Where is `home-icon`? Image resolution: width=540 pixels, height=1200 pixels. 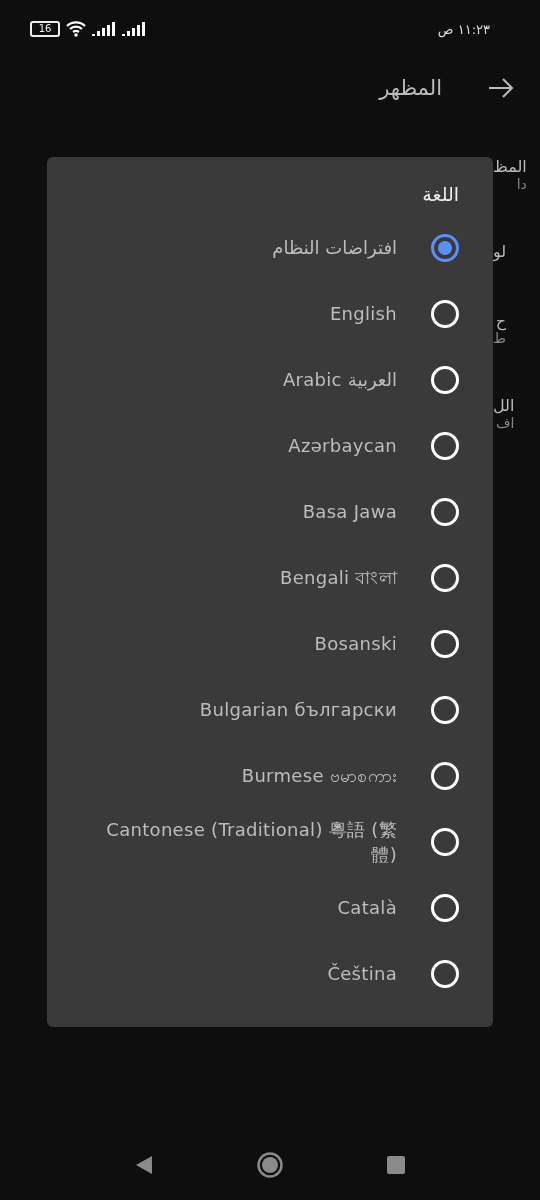
home-icon is located at coordinates (270, 1165).